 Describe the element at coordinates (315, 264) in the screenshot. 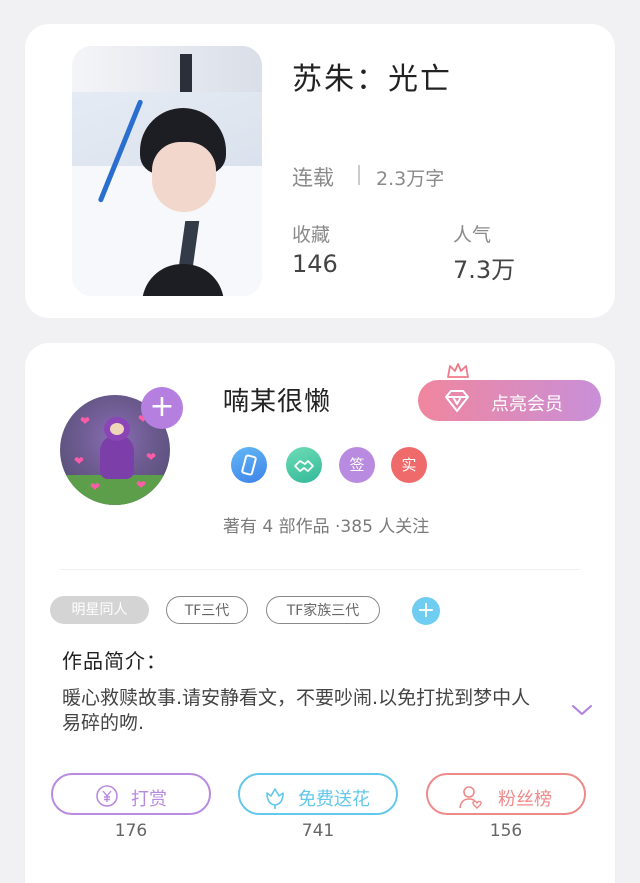

I see `favorites-value: 146` at that location.